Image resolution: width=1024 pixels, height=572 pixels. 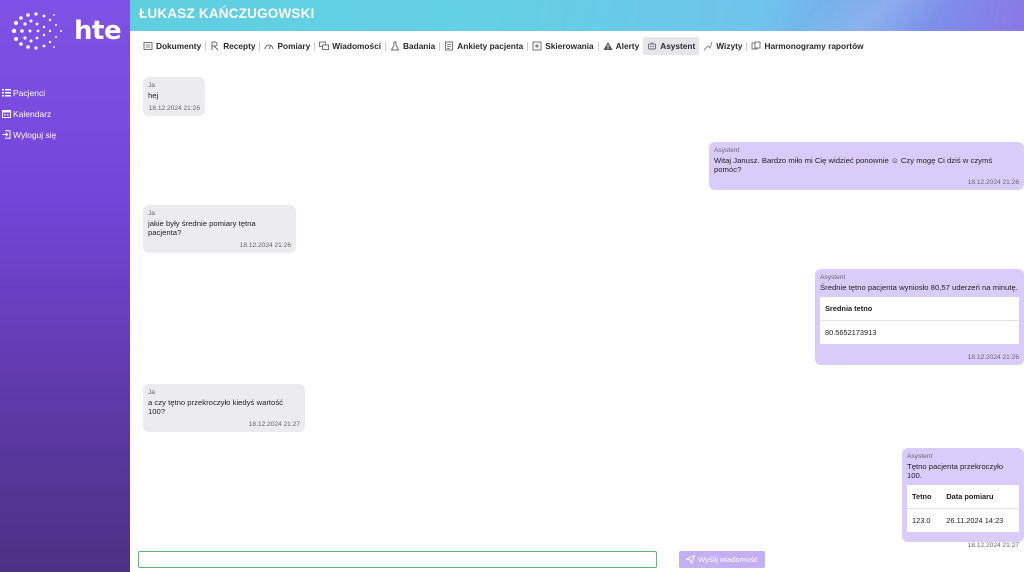 What do you see at coordinates (66, 31) in the screenshot?
I see `logo: hte` at bounding box center [66, 31].